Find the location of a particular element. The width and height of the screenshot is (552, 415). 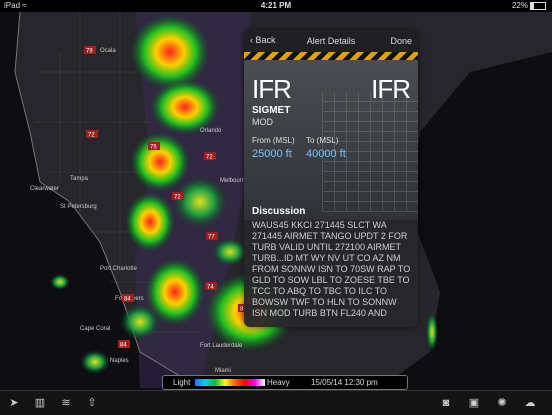

status-bar: iPad ≈ 4:21 PM 22% is located at coordinates (276, 6).